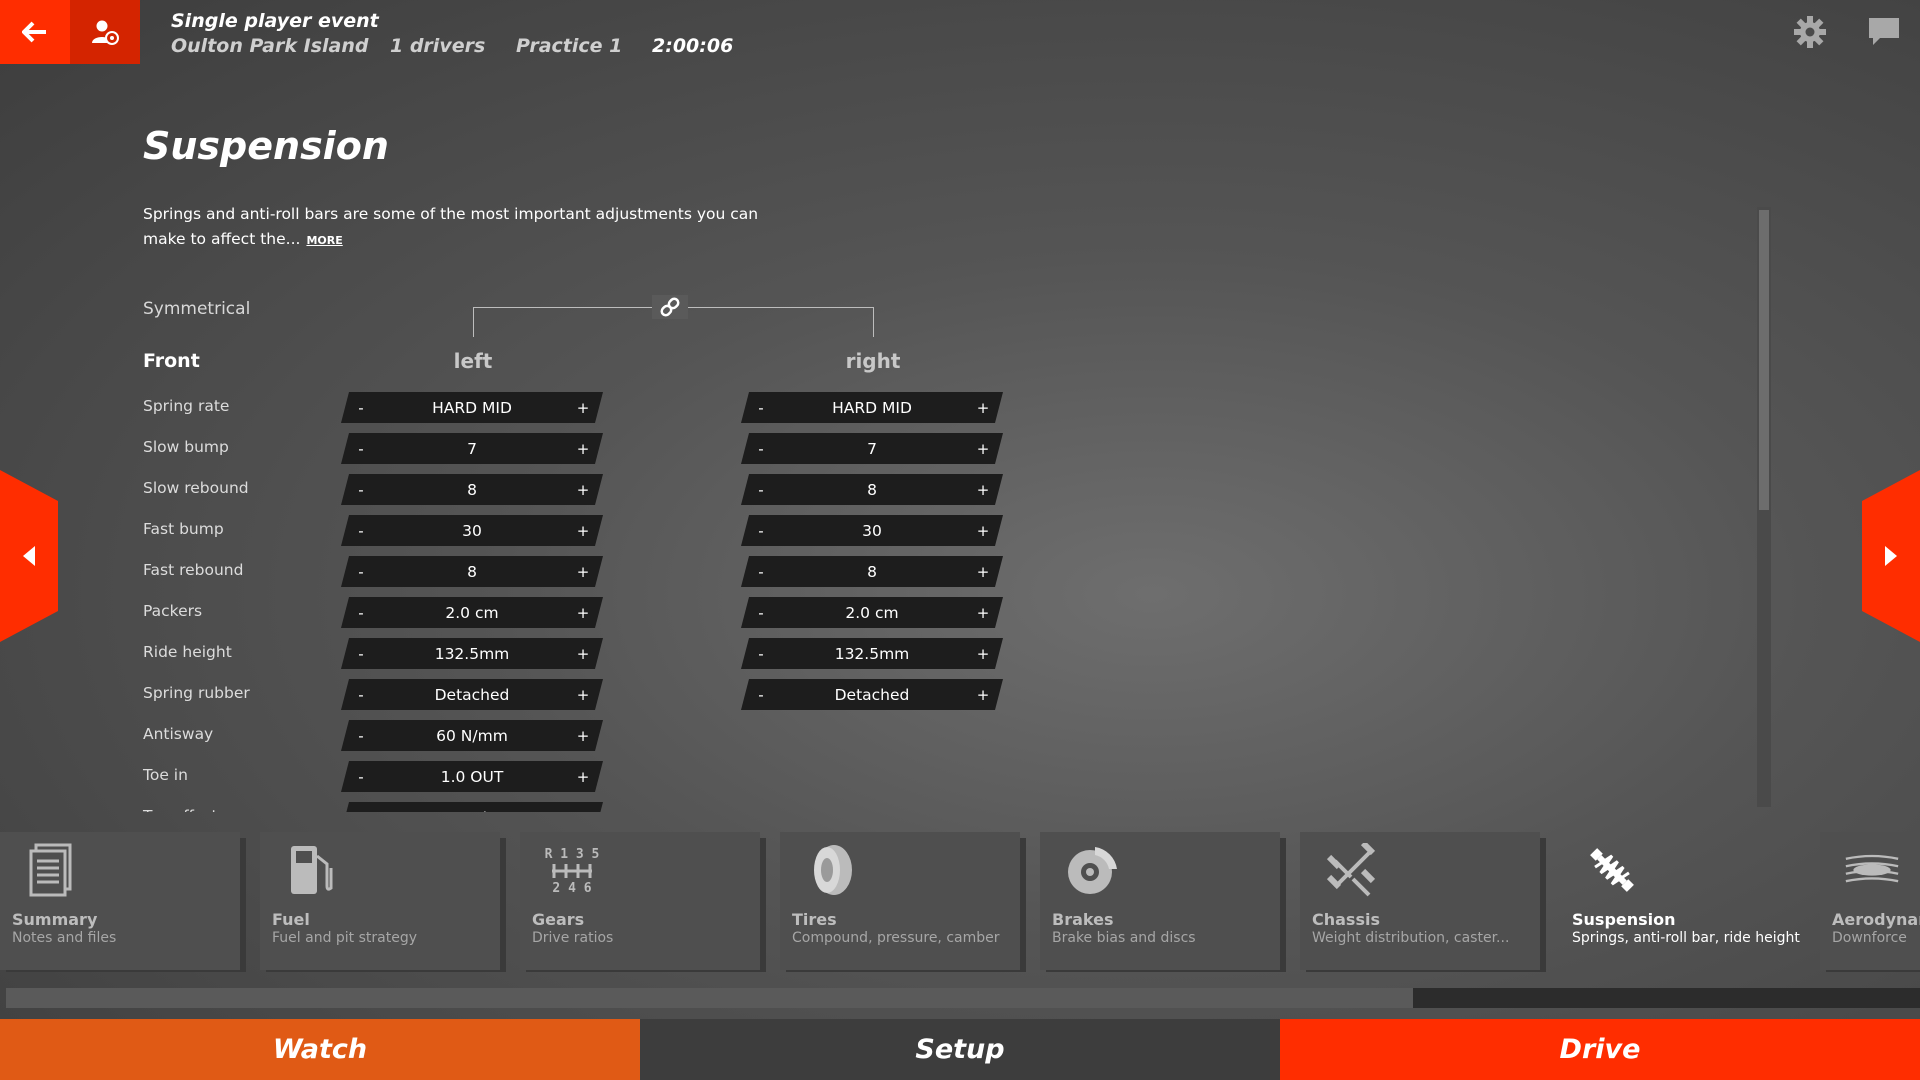 The width and height of the screenshot is (1920, 1080). Describe the element at coordinates (1083, 919) in the screenshot. I see `category-name: Brakes` at that location.